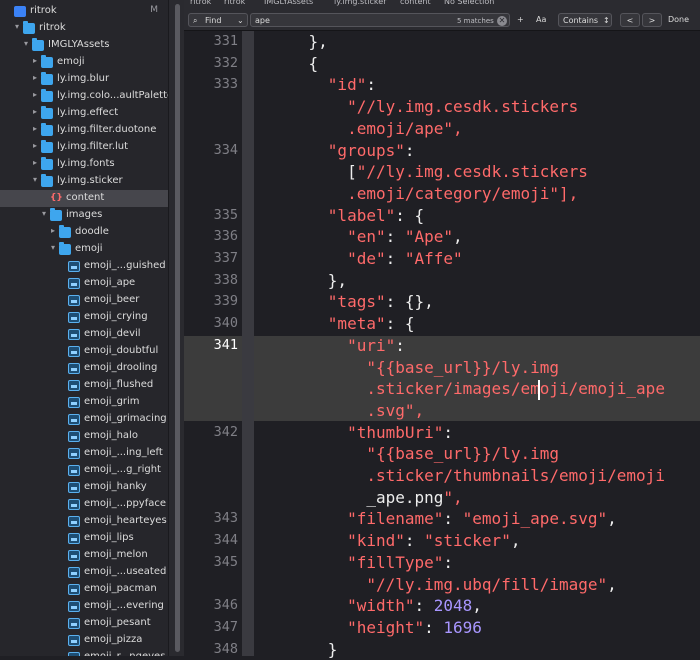 This screenshot has width=700, height=660. I want to click on tree-item: emoji_...ing_left, so click(84, 453).